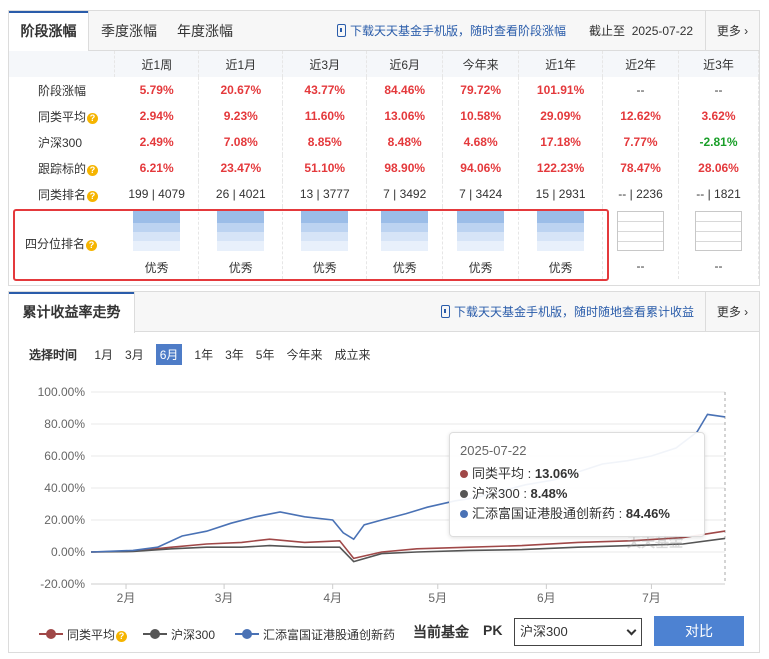 The width and height of the screenshot is (769, 659). I want to click on asof-text: 截止至, so click(607, 31).